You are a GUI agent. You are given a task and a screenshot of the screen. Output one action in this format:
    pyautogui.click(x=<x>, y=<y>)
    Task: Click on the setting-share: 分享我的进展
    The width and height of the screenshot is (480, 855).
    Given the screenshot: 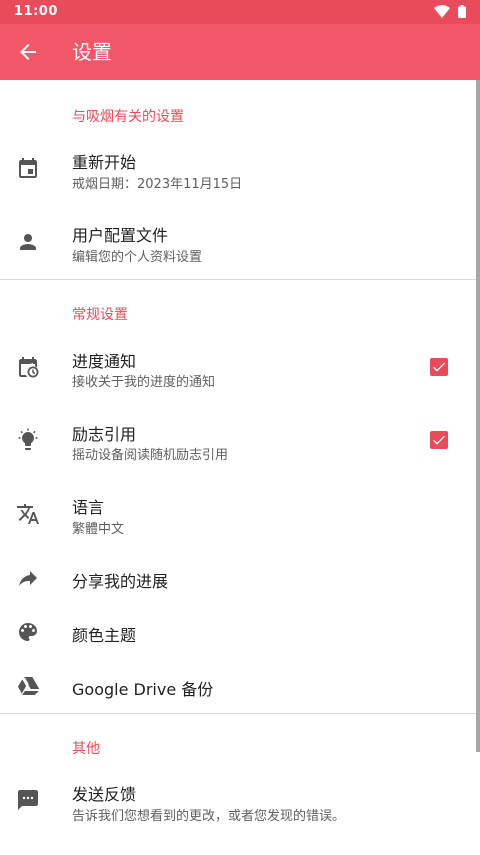 What is the action you would take?
    pyautogui.click(x=238, y=578)
    